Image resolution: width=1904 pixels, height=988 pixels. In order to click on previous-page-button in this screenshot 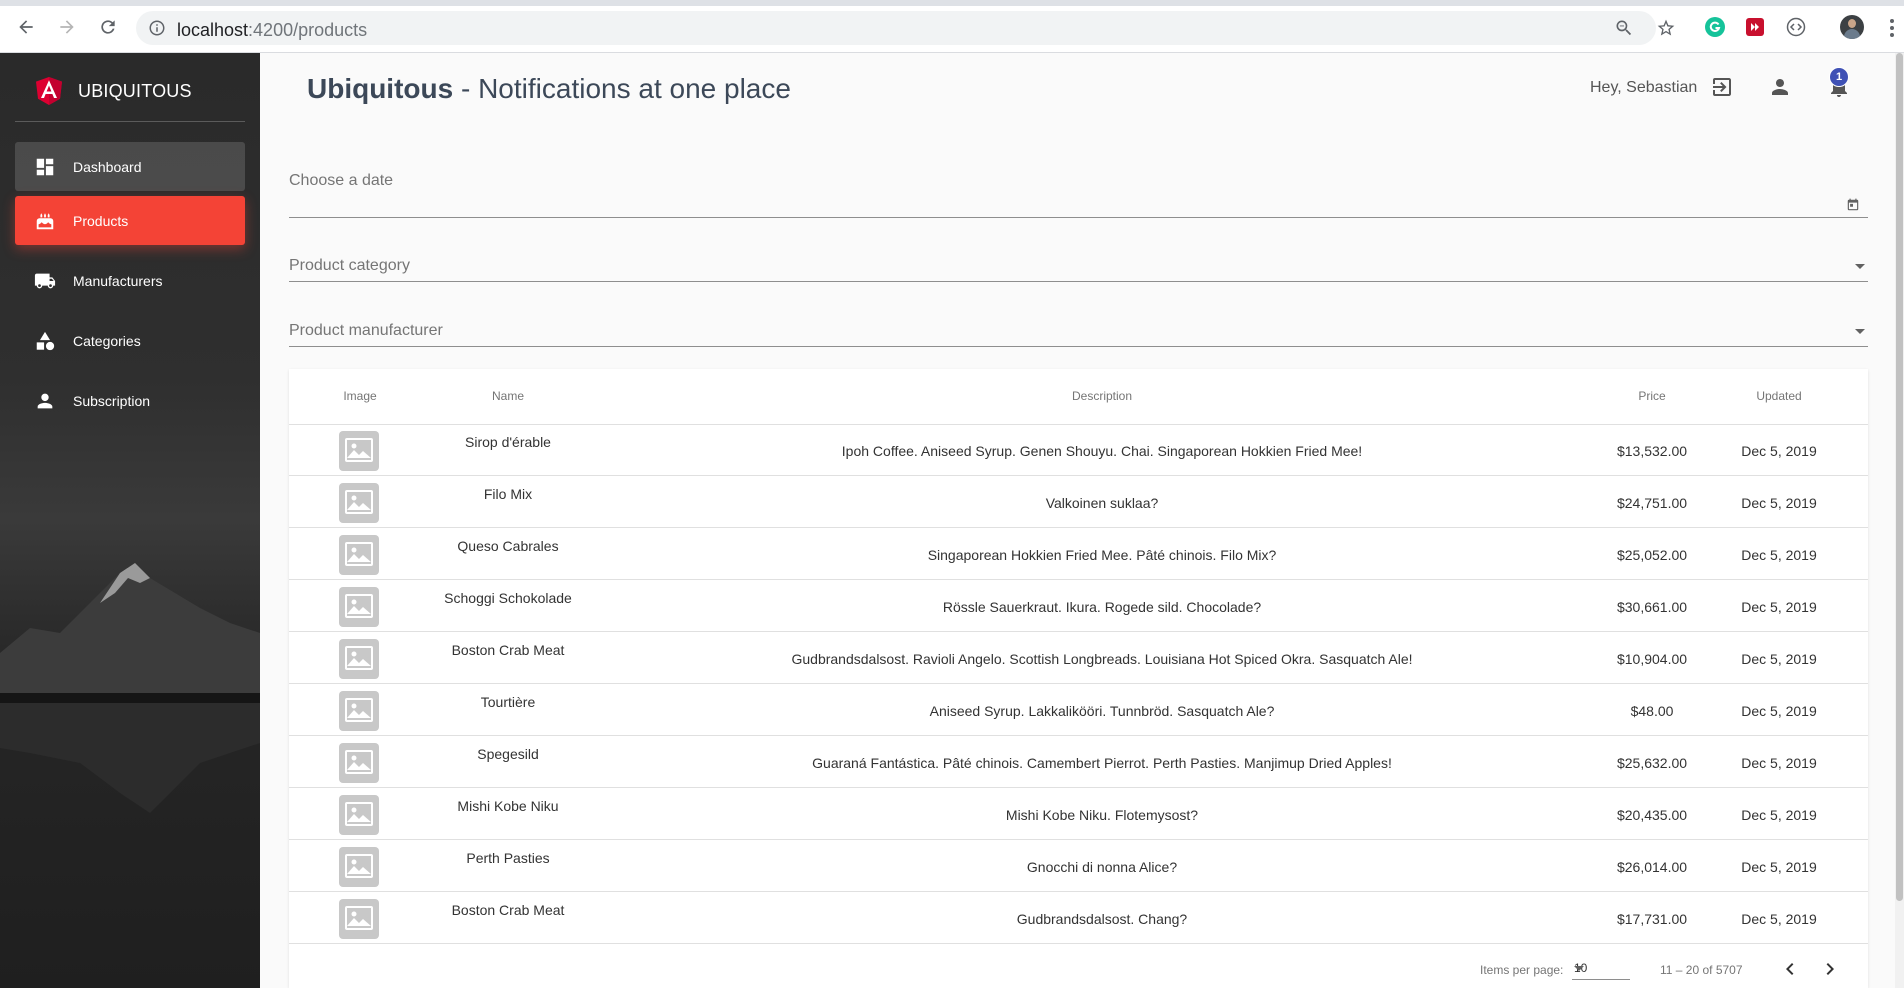, I will do `click(1790, 969)`.